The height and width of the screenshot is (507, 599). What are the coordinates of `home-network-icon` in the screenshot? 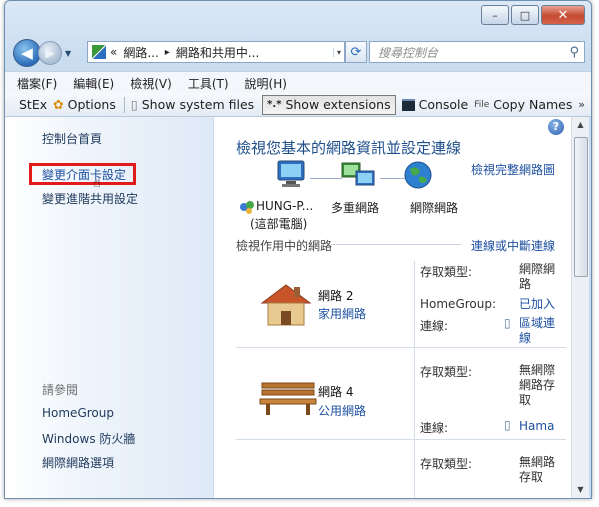 It's located at (286, 305).